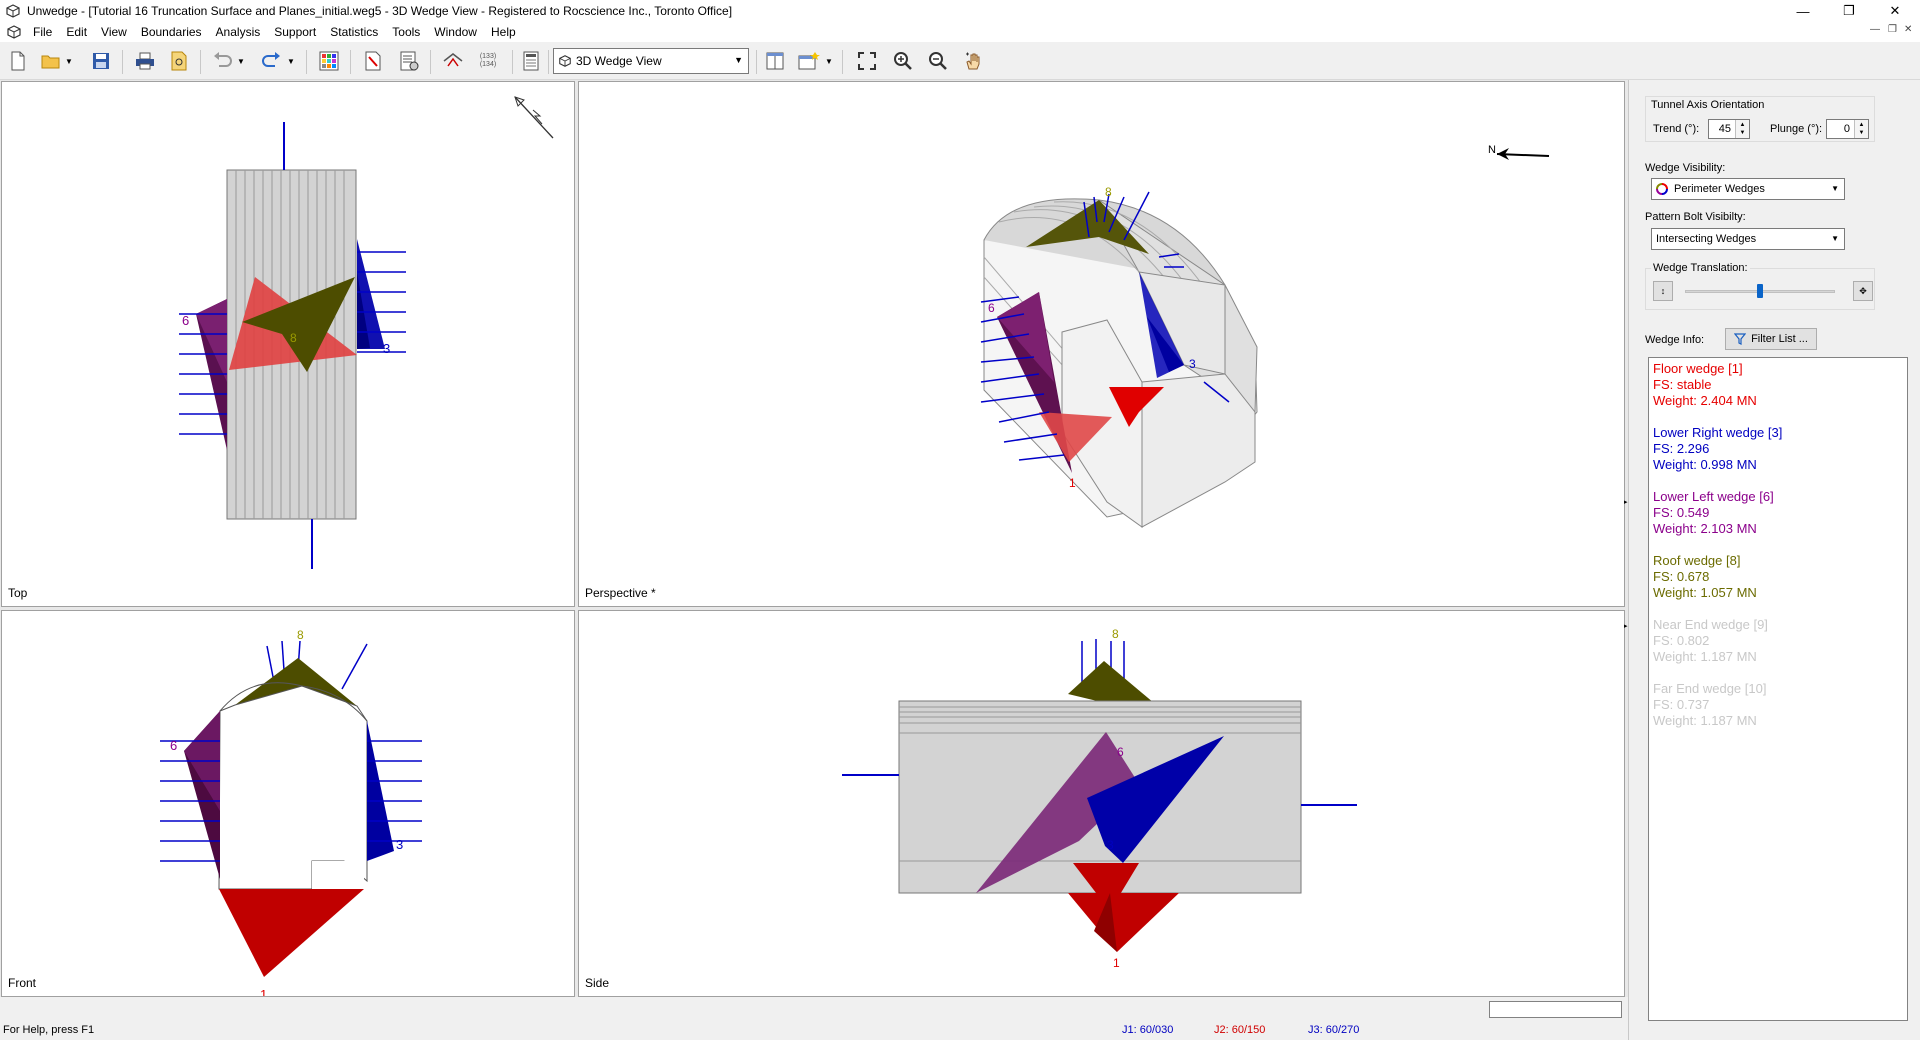 The image size is (1920, 1040). I want to click on menu-file: File, so click(42, 32).